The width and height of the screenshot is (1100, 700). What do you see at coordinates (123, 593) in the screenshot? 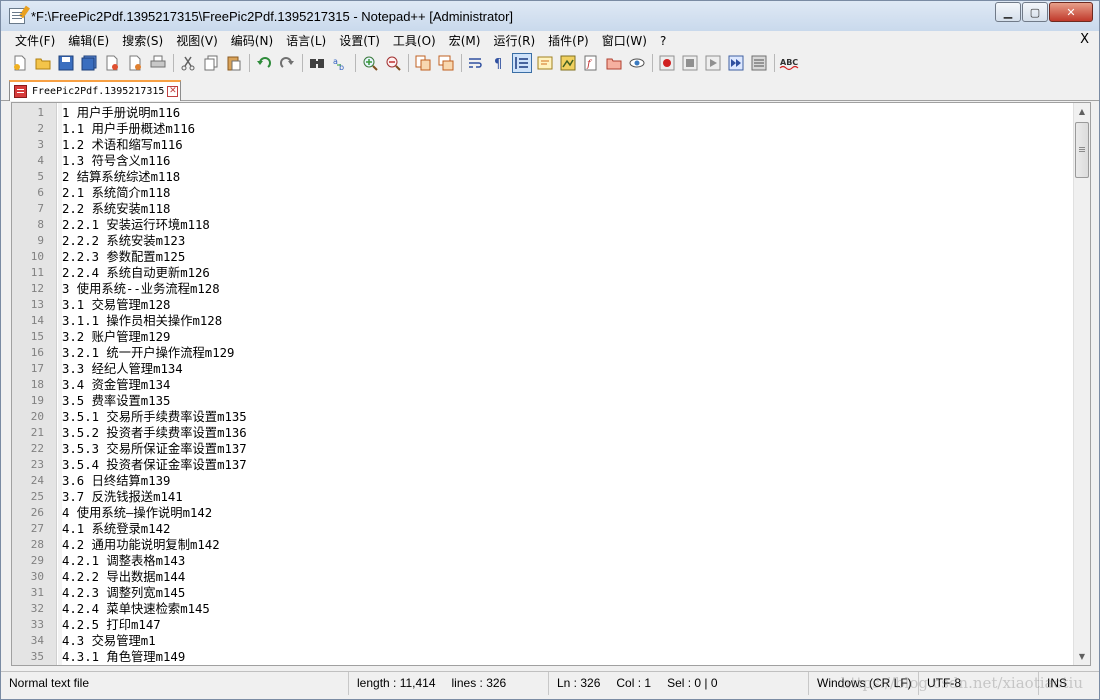
I see `text-line: 4.2.3 调整列宽m145` at bounding box center [123, 593].